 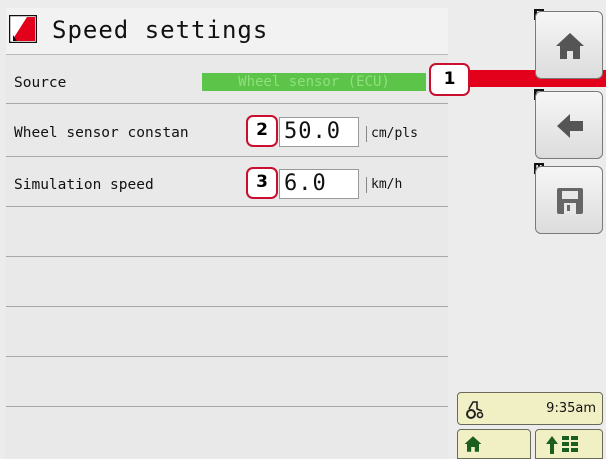 What do you see at coordinates (319, 132) in the screenshot?
I see `wheel-sensor-input: 50.0` at bounding box center [319, 132].